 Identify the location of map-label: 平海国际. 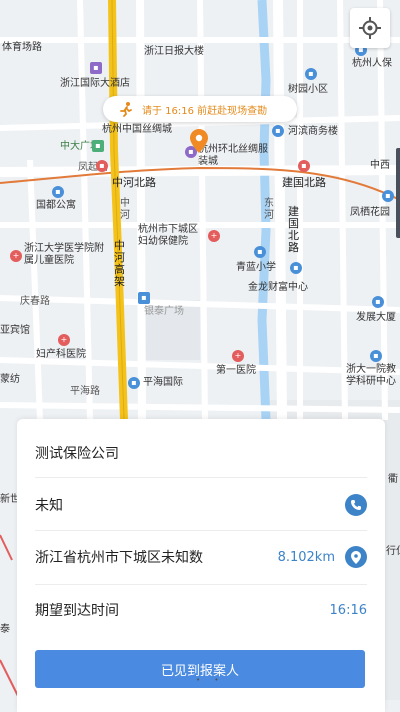
(163, 382).